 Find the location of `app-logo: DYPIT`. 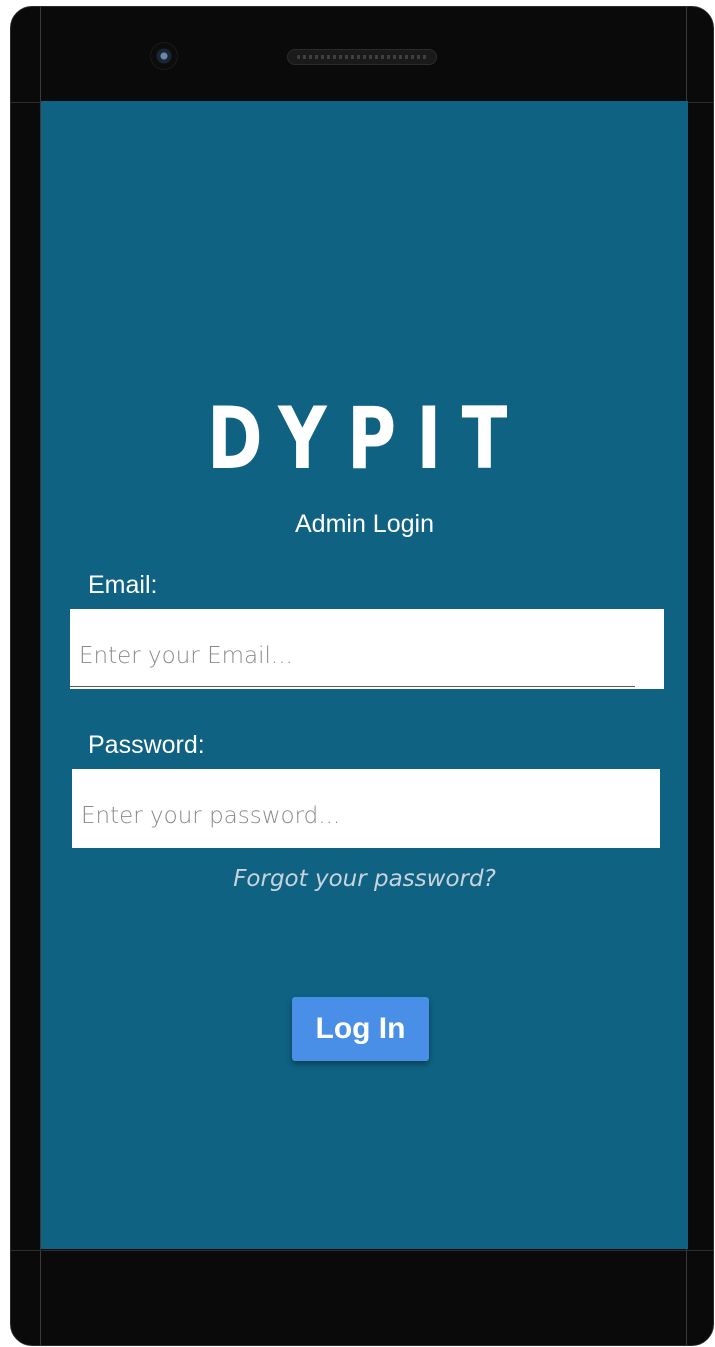

app-logo: DYPIT is located at coordinates (367, 439).